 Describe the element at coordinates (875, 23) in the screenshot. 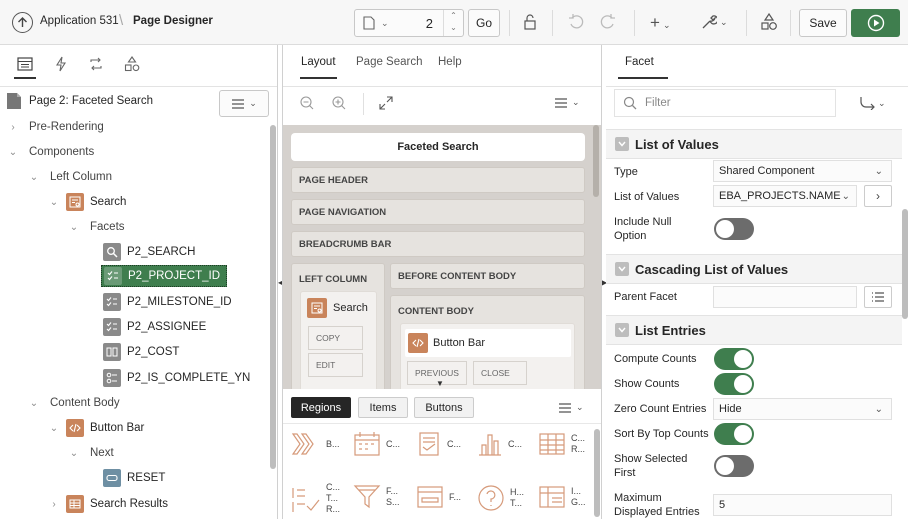

I see `run-page-button` at that location.